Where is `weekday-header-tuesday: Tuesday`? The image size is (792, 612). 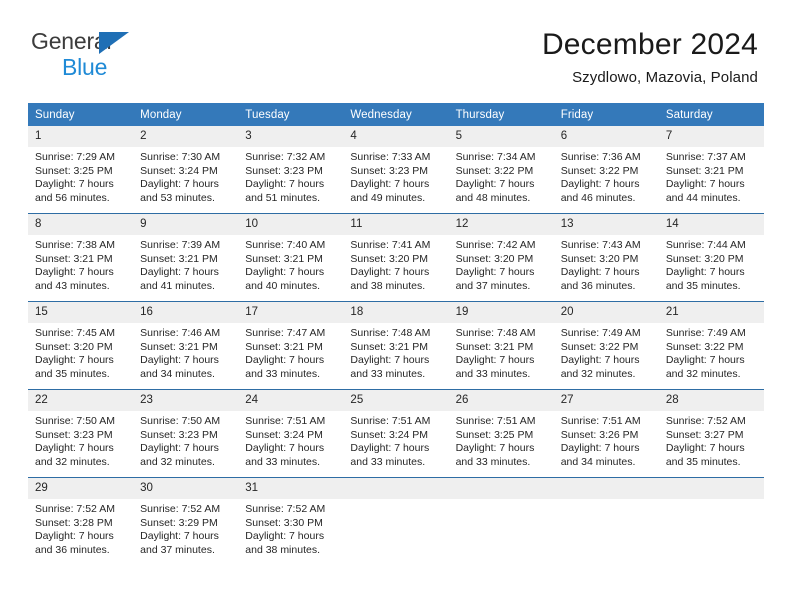 weekday-header-tuesday: Tuesday is located at coordinates (291, 114).